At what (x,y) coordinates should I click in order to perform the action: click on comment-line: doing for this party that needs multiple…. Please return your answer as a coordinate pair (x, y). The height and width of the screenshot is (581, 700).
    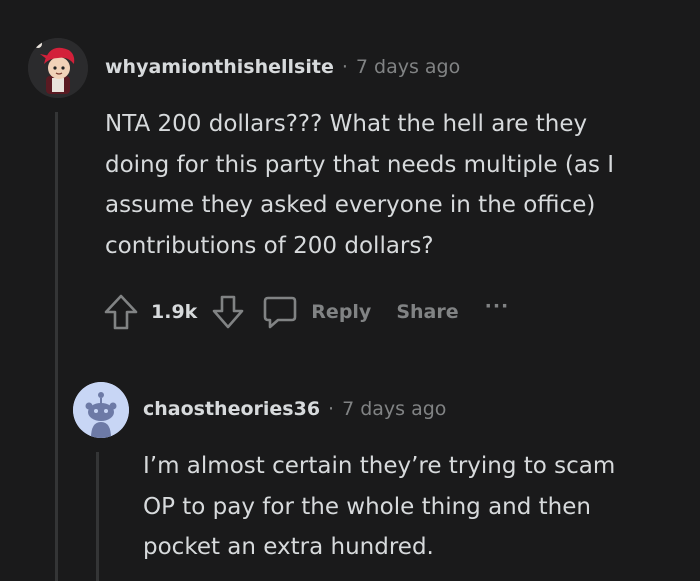
    Looking at the image, I should click on (360, 164).